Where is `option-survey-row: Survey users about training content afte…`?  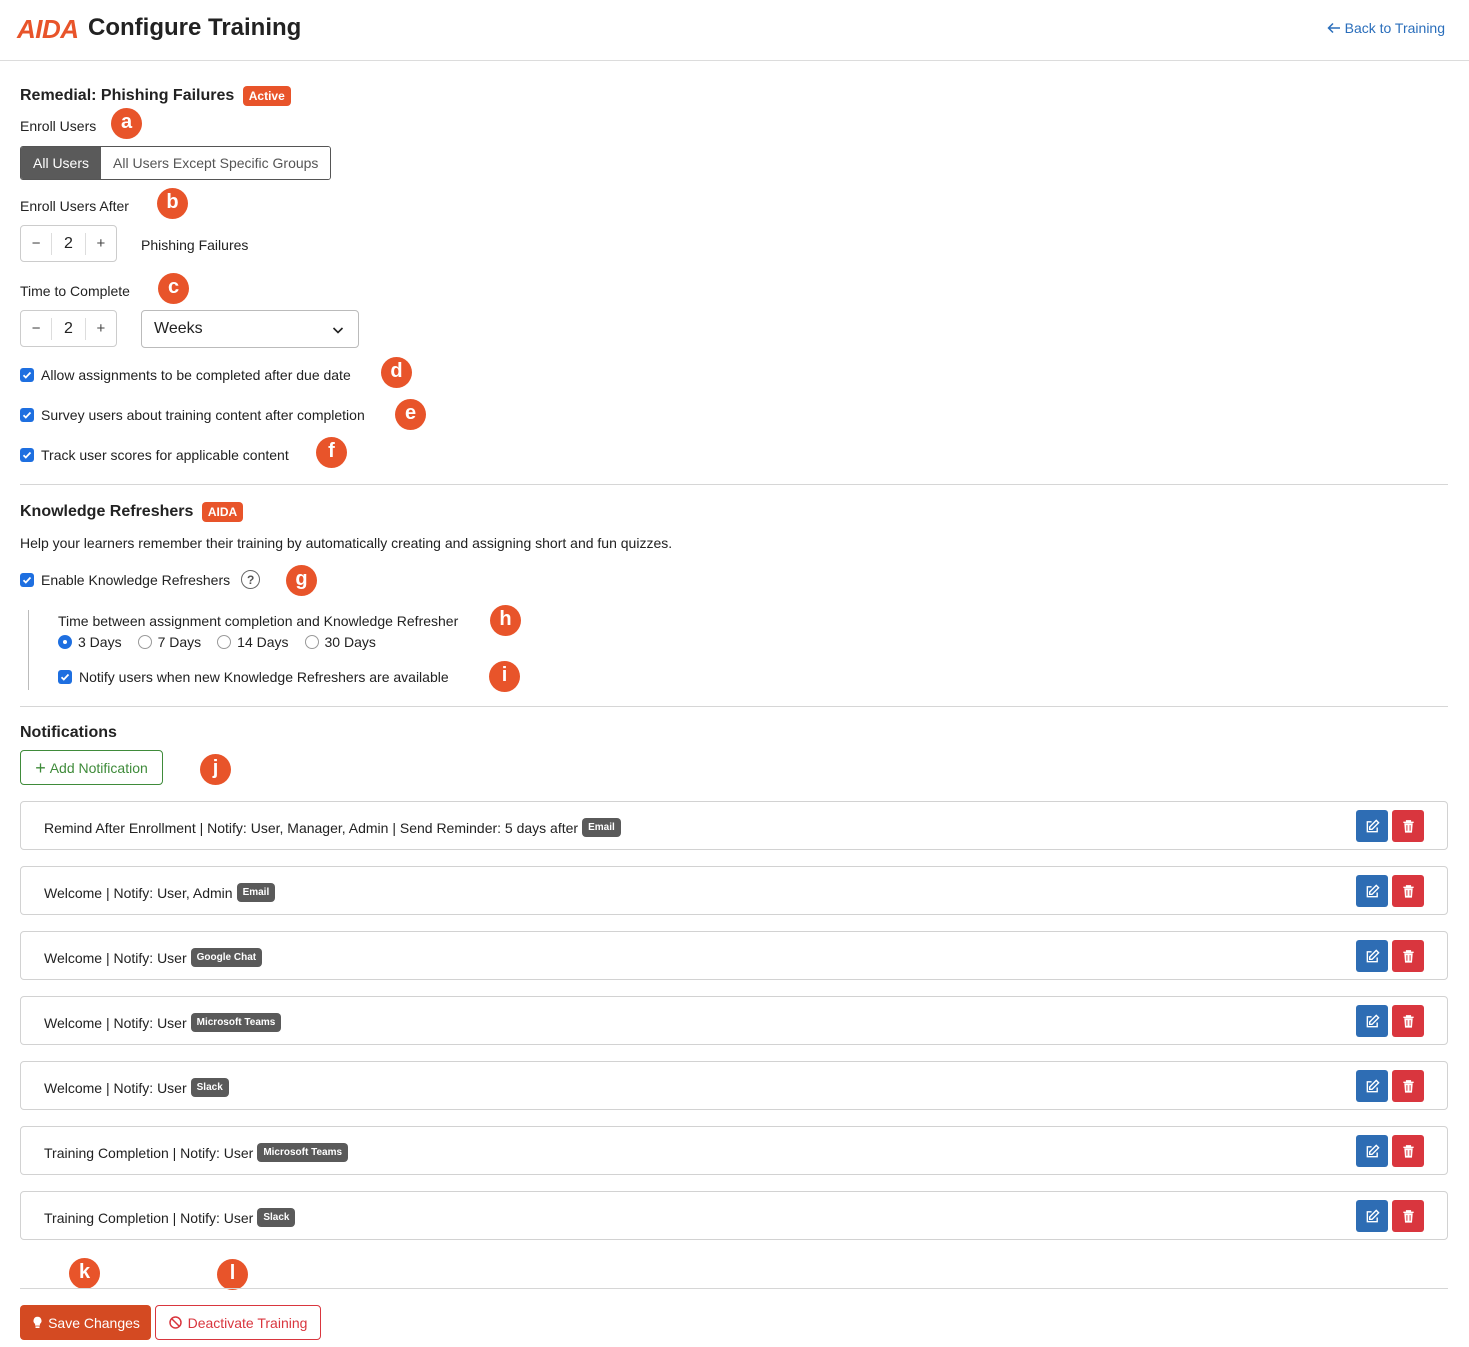 option-survey-row: Survey users about training content afte… is located at coordinates (192, 415).